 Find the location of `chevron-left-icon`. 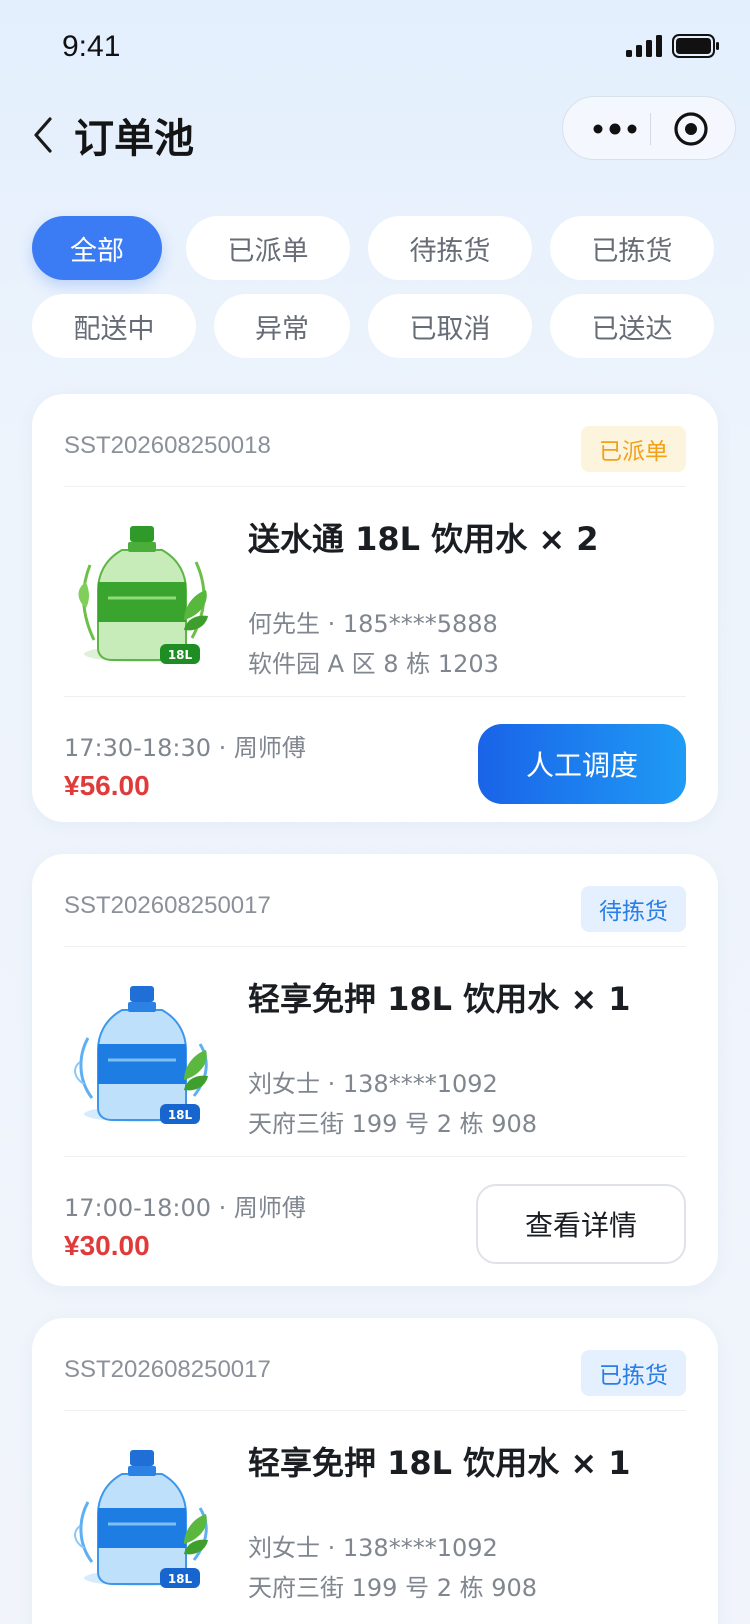

chevron-left-icon is located at coordinates (43, 135).